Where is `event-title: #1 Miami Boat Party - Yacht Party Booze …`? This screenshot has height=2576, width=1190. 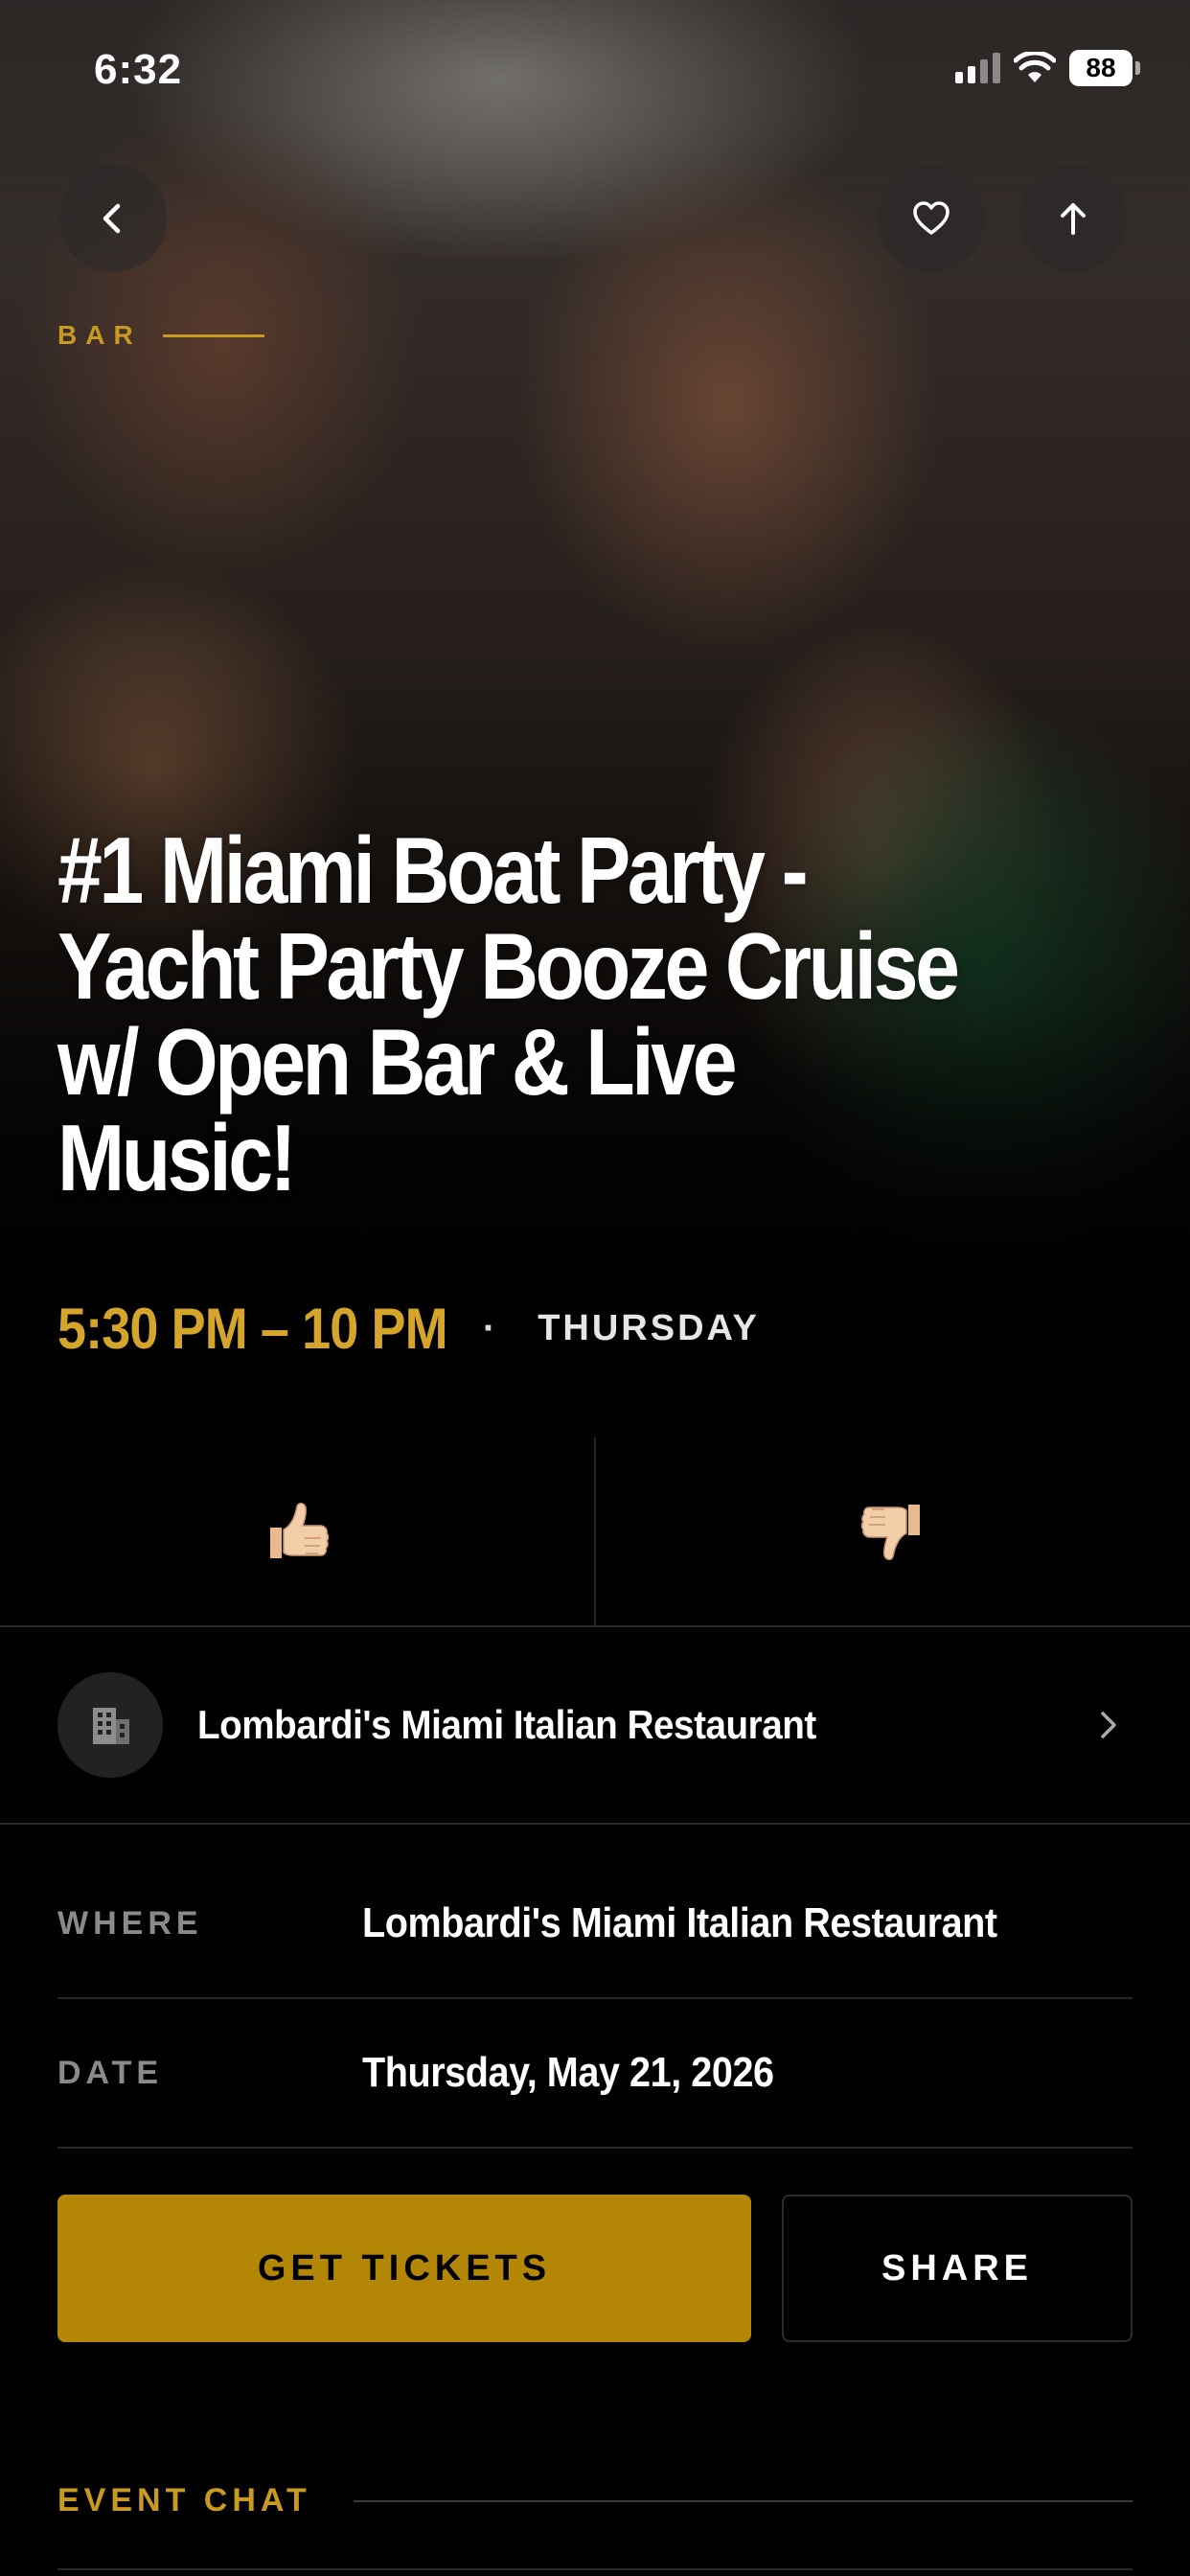
event-title: #1 Miami Boat Party - Yacht Party Booze … is located at coordinates (509, 1013).